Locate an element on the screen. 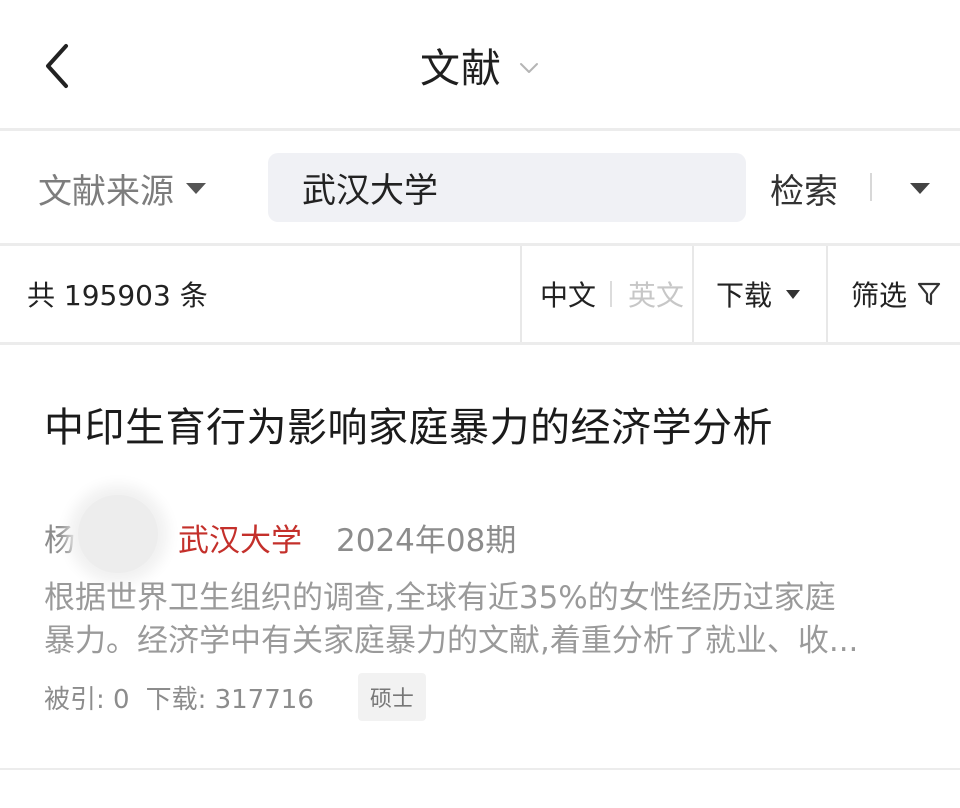  language-english-option: 英文 is located at coordinates (656, 294).